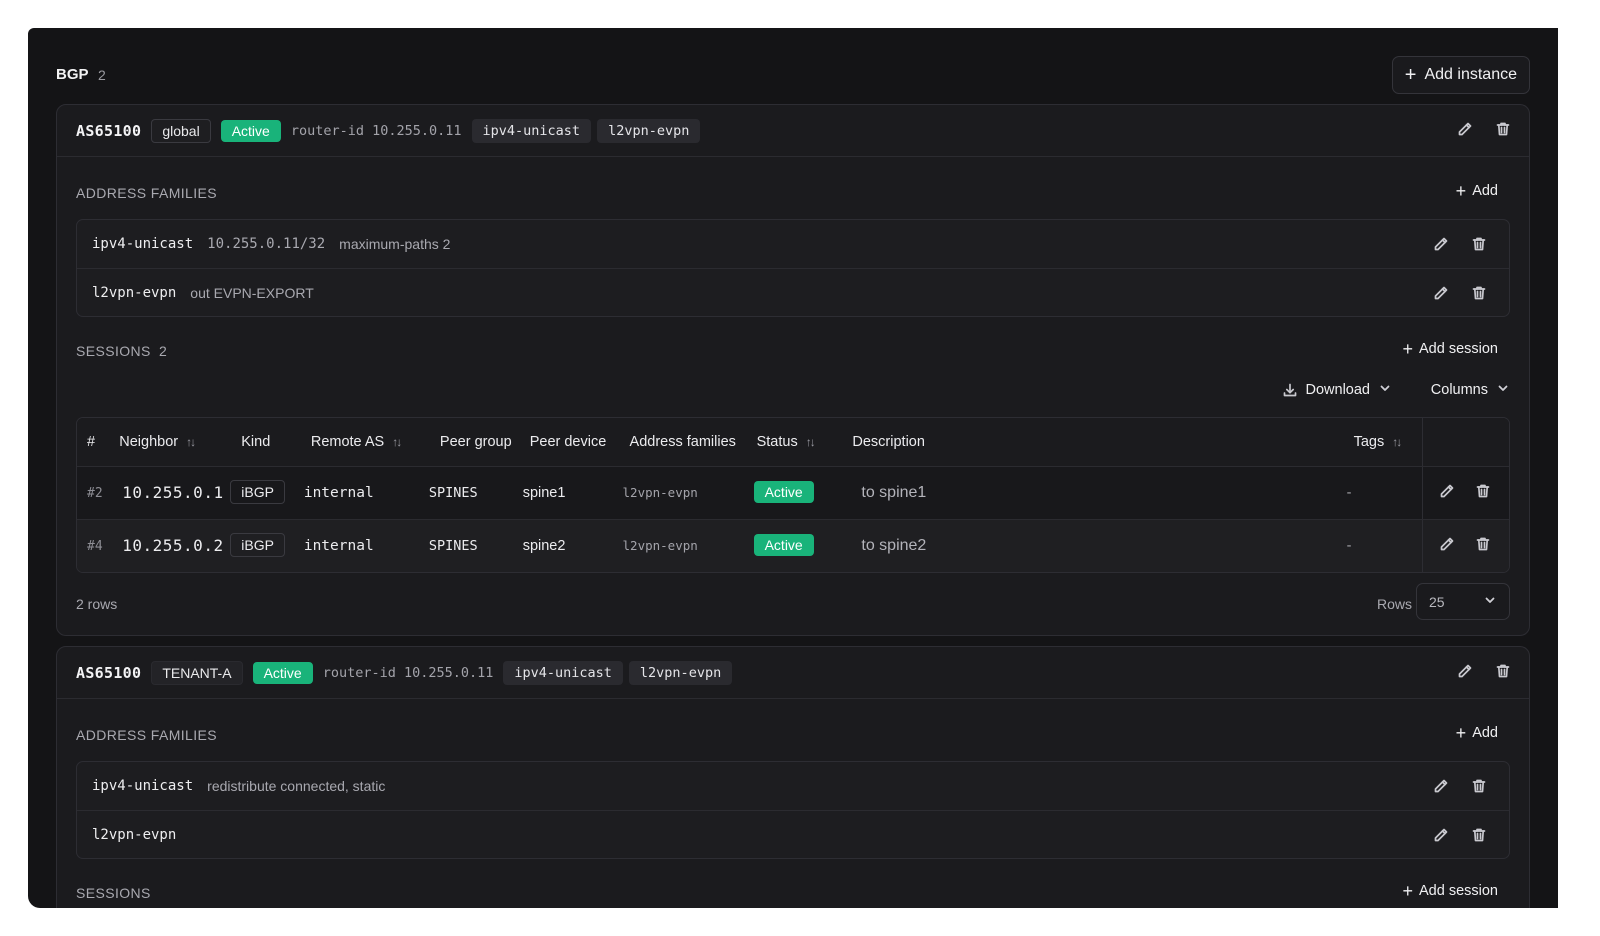  I want to click on col-header-tags: Tags ↑↓, so click(1384, 442).